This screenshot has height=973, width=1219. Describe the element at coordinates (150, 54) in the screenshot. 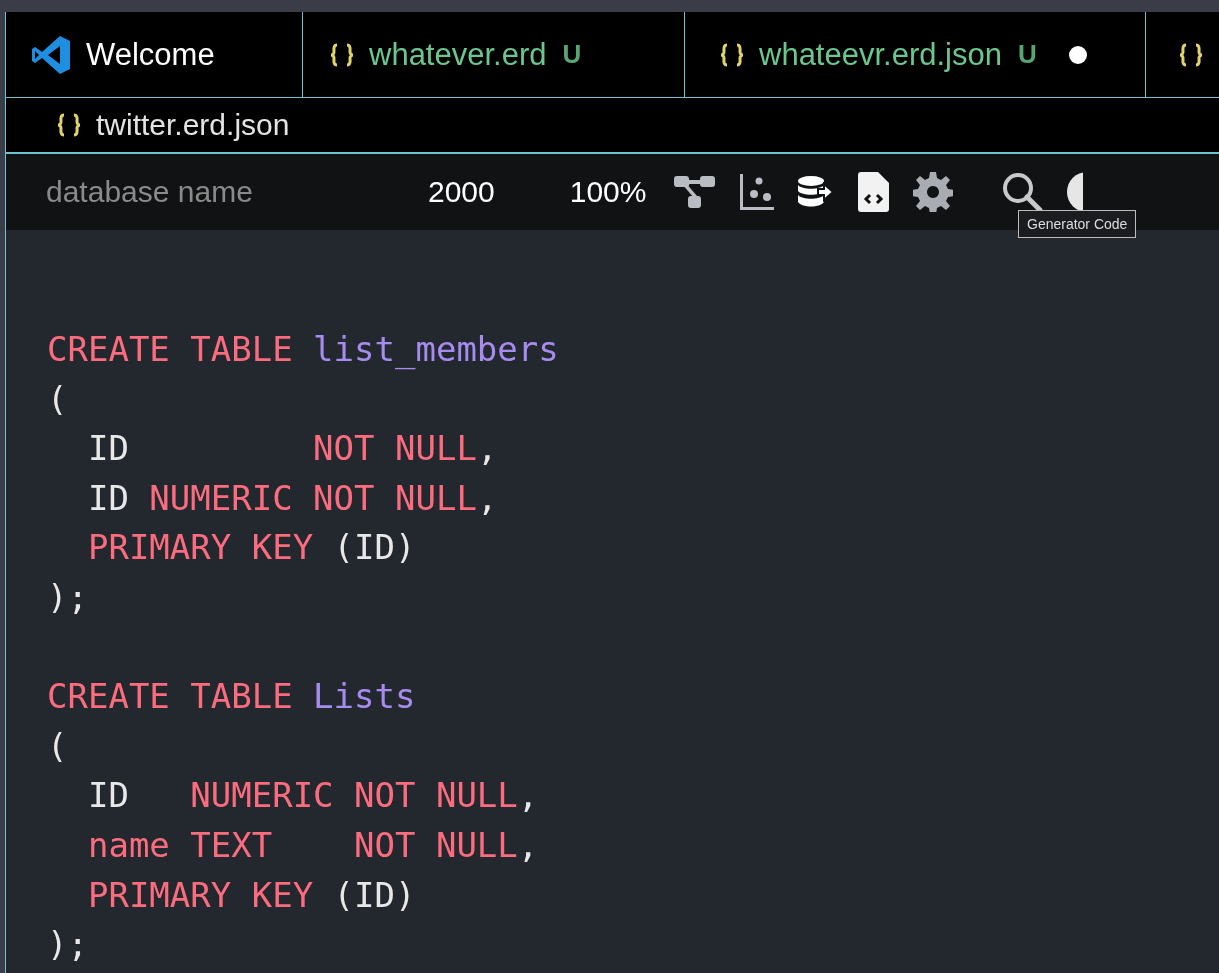

I see `tab-label: Welcome` at that location.